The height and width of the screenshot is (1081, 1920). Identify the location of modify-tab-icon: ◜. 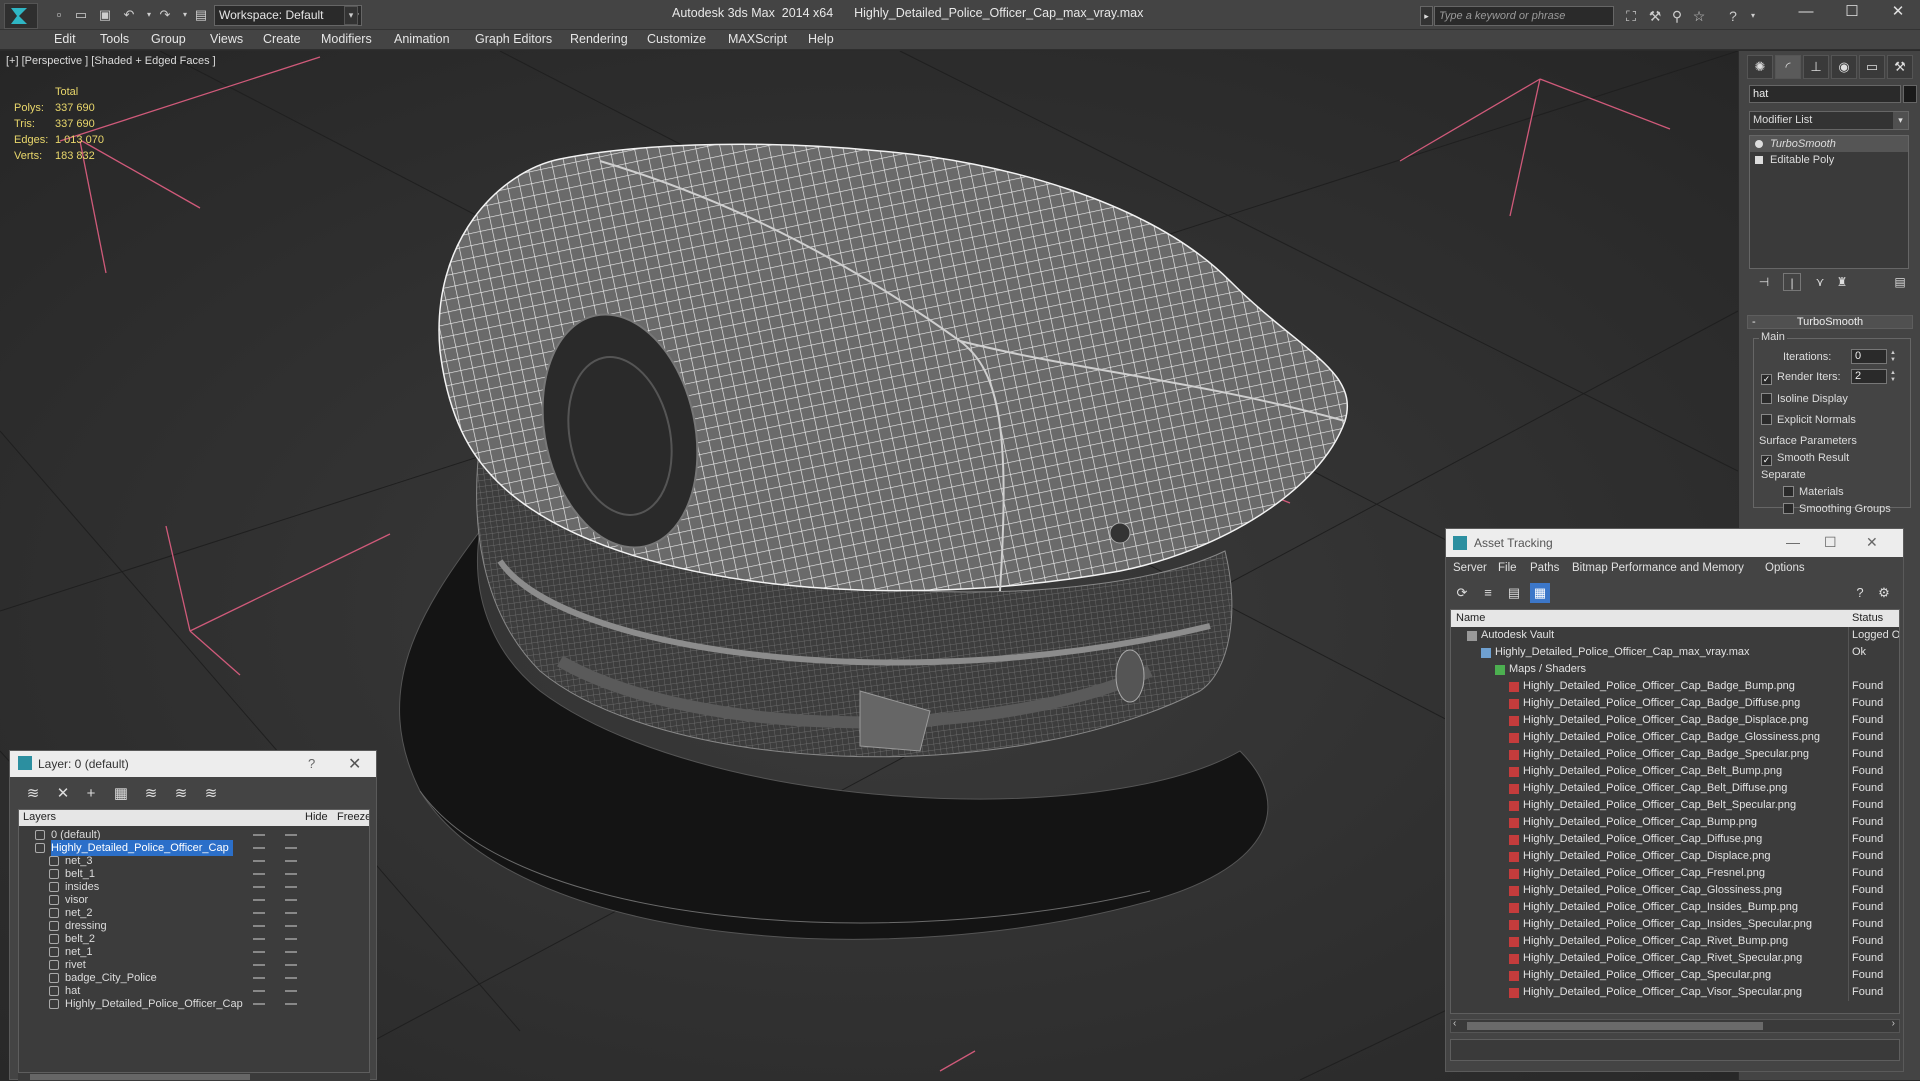
(1788, 67).